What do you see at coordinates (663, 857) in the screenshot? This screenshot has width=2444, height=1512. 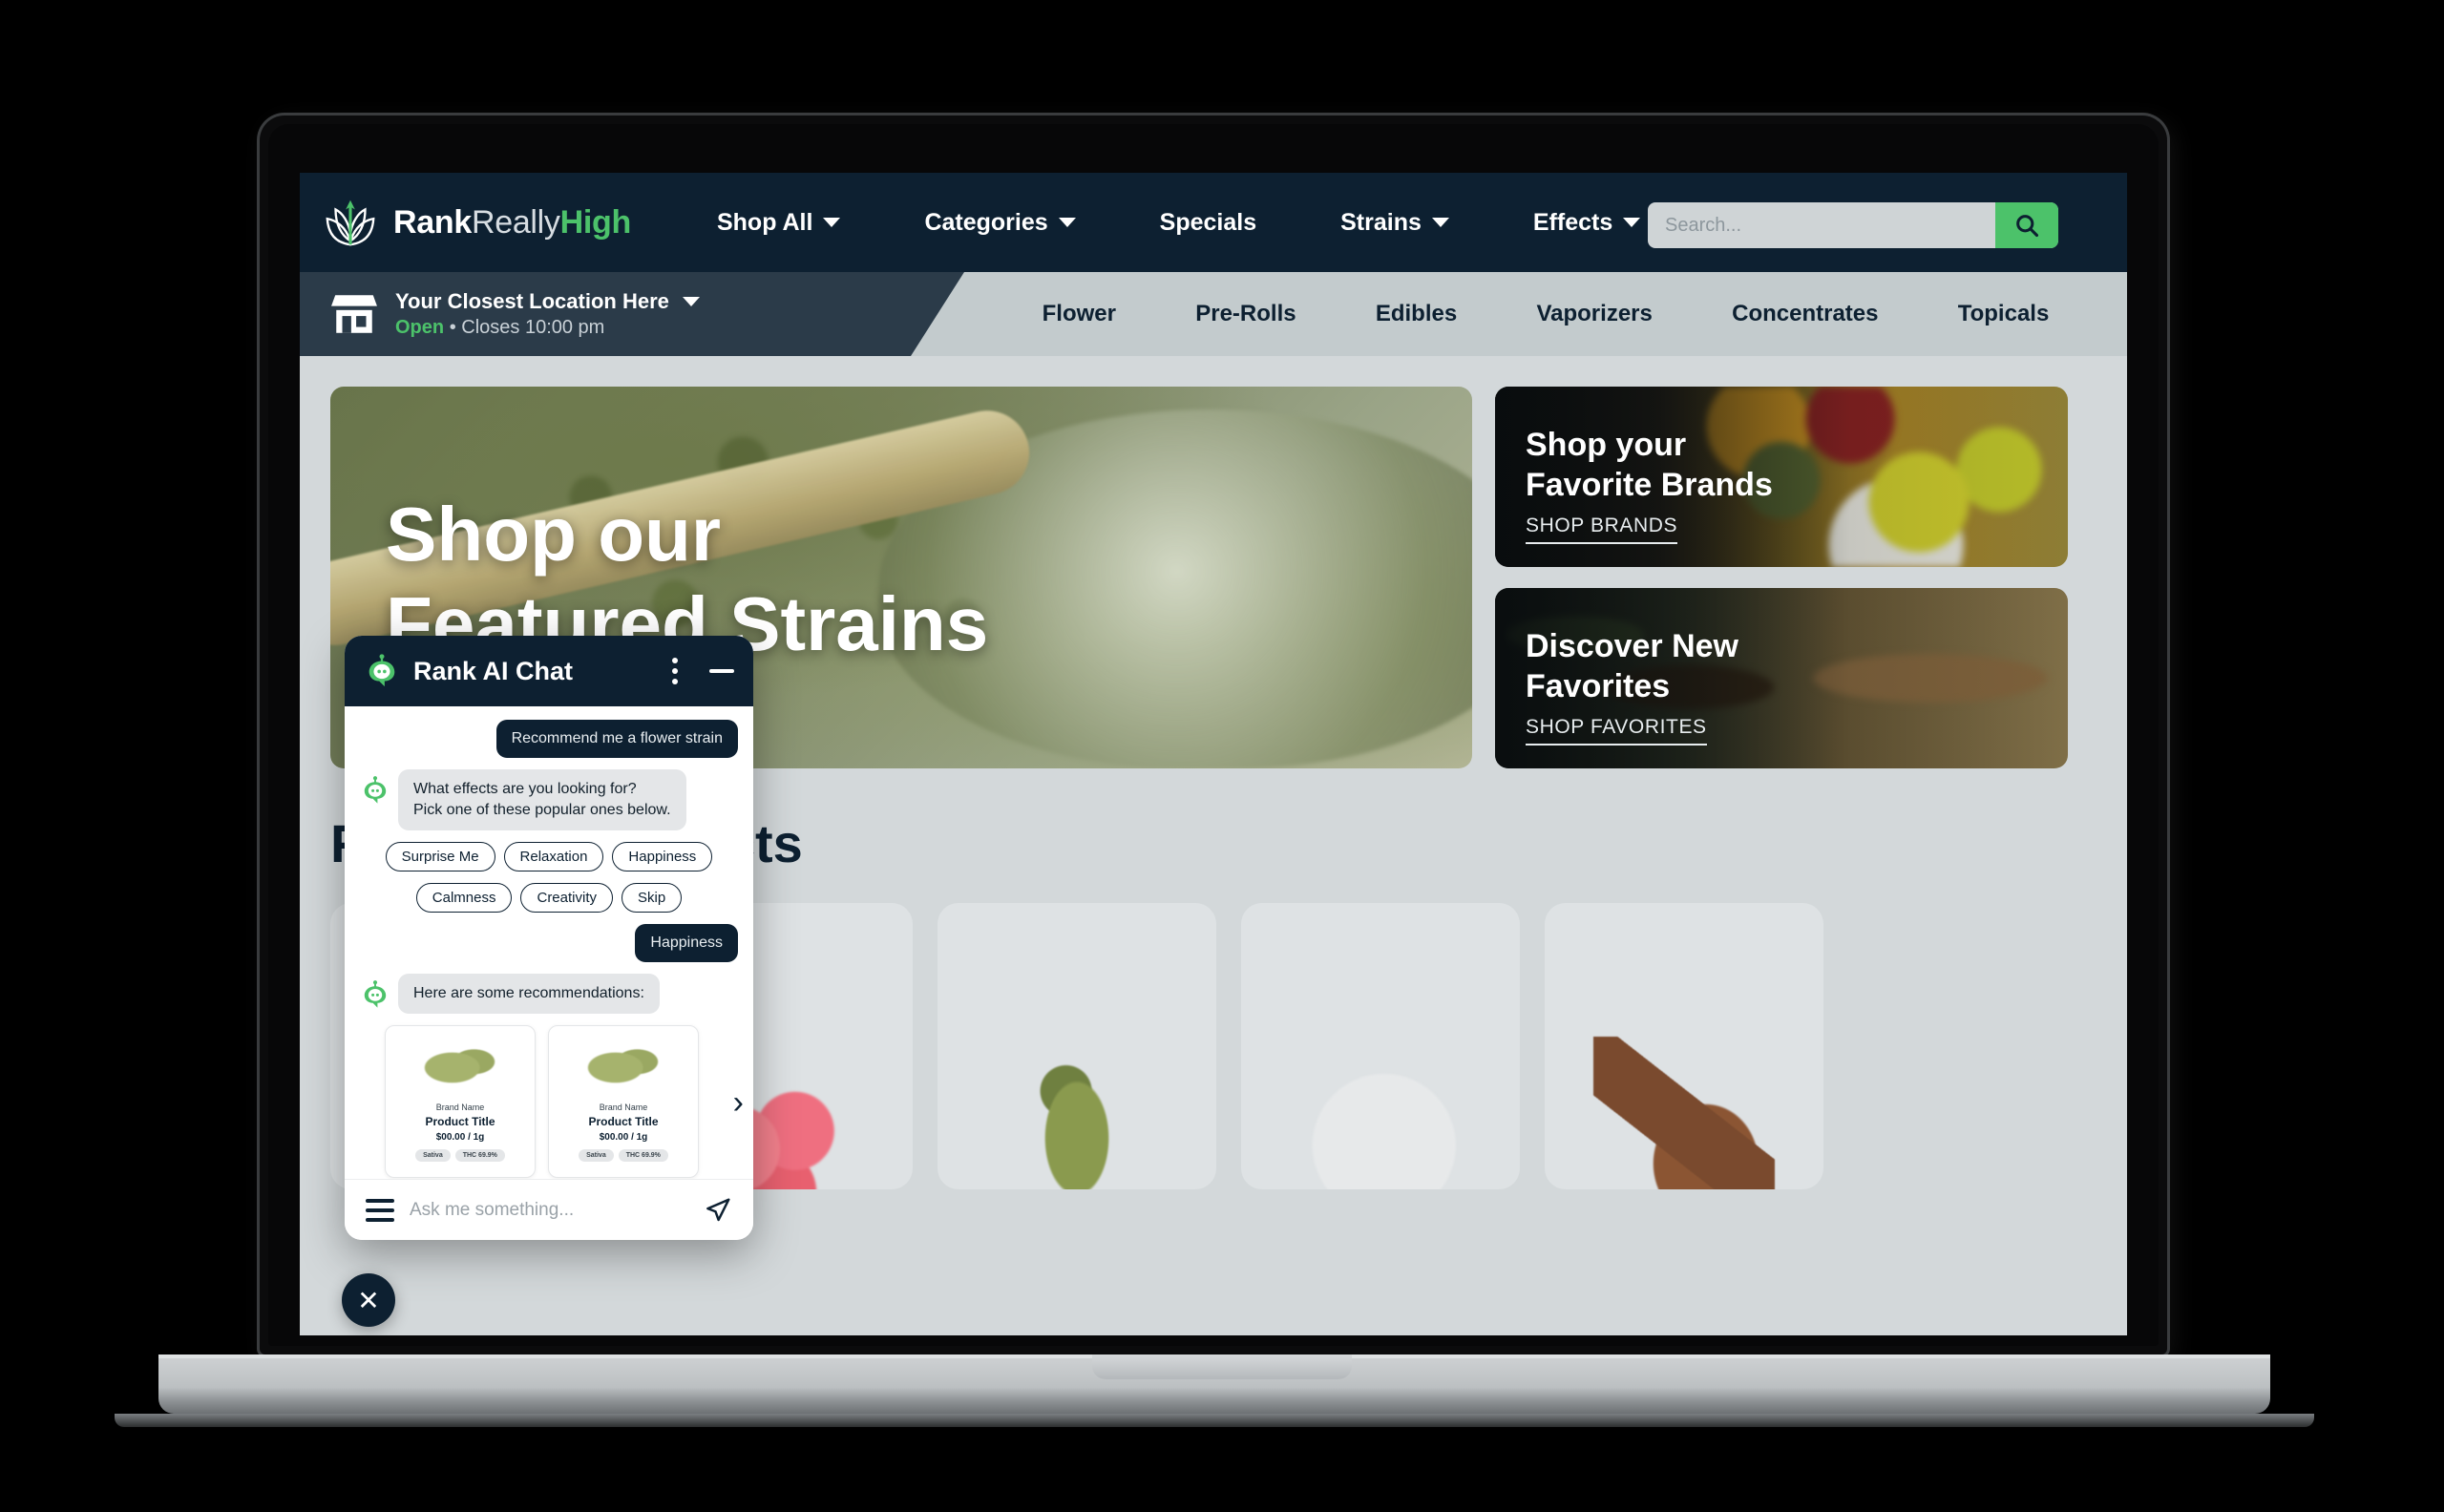 I see `chip-happiness: Happiness` at bounding box center [663, 857].